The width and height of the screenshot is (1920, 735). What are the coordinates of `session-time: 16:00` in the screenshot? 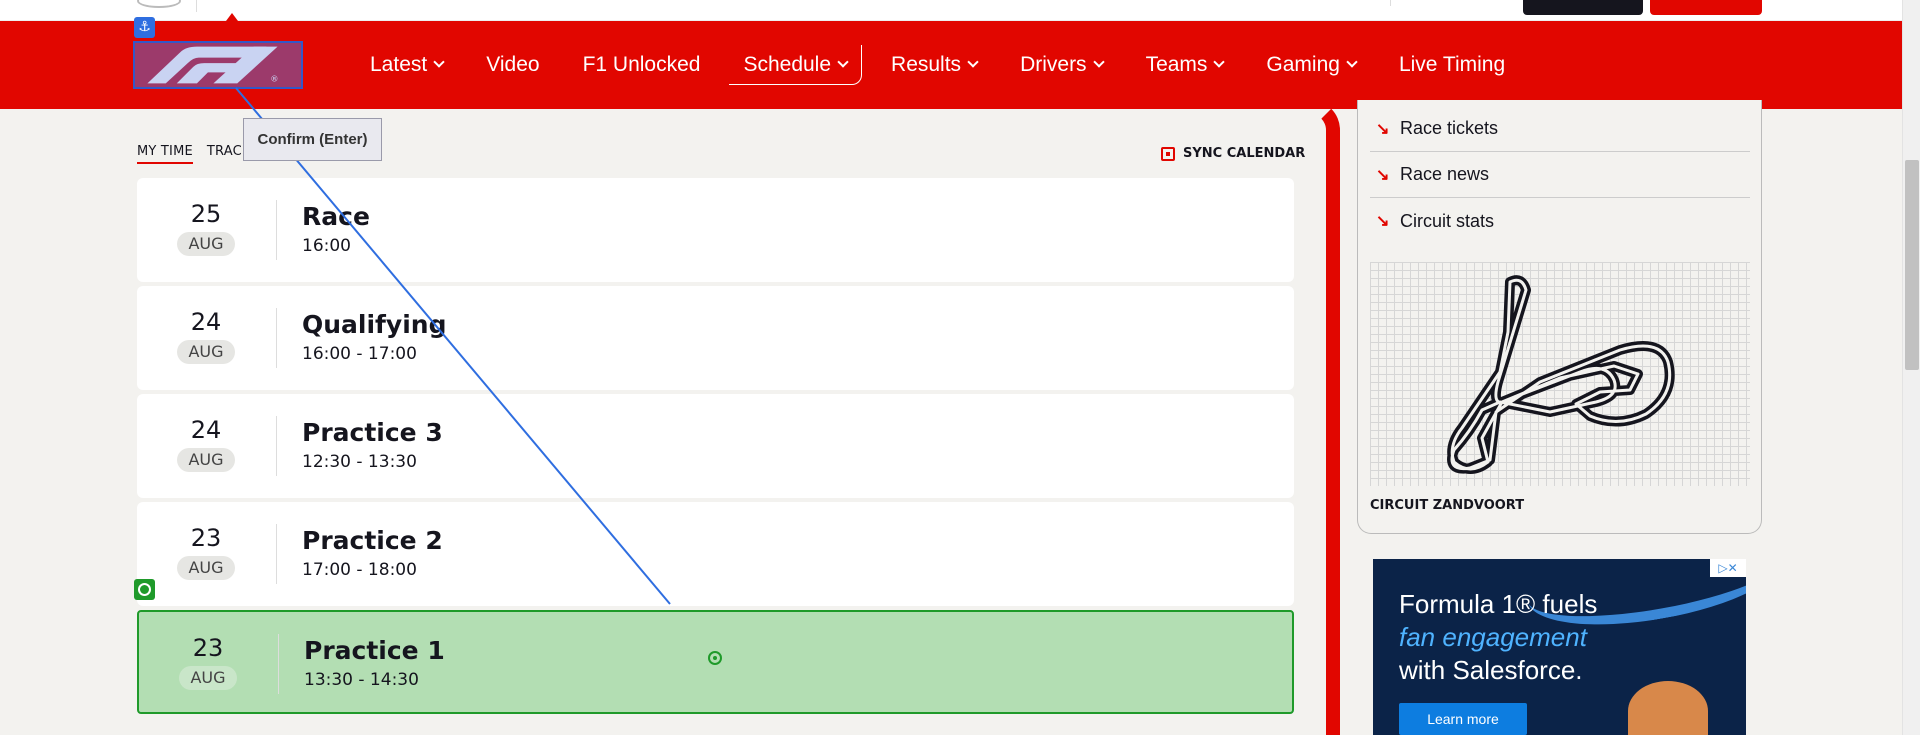 It's located at (326, 246).